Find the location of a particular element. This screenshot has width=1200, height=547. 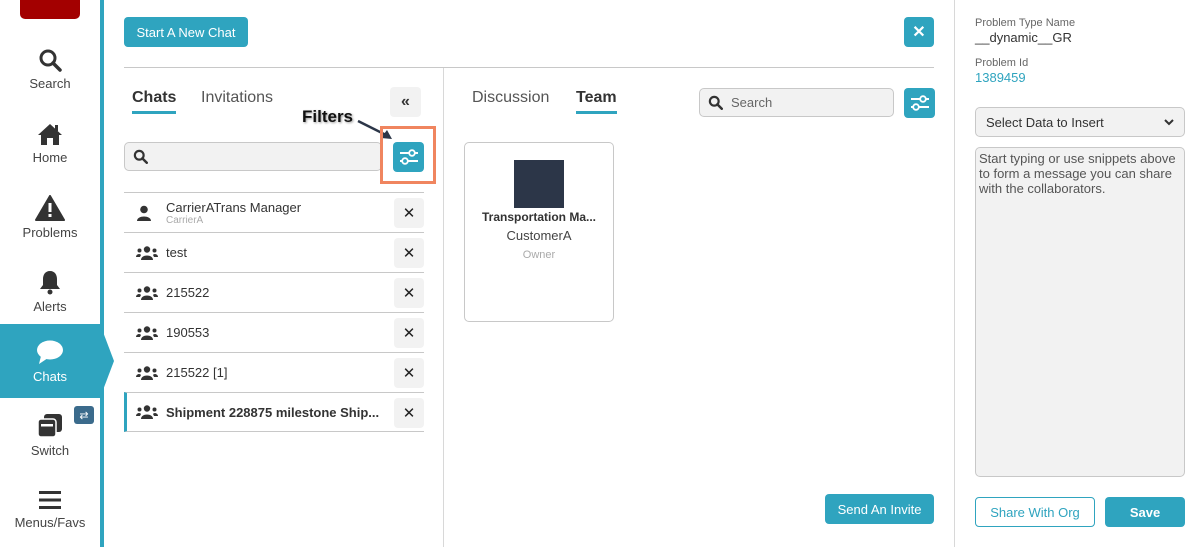

team-member-card: Transportation Ma... CustomerA Owner is located at coordinates (539, 232).